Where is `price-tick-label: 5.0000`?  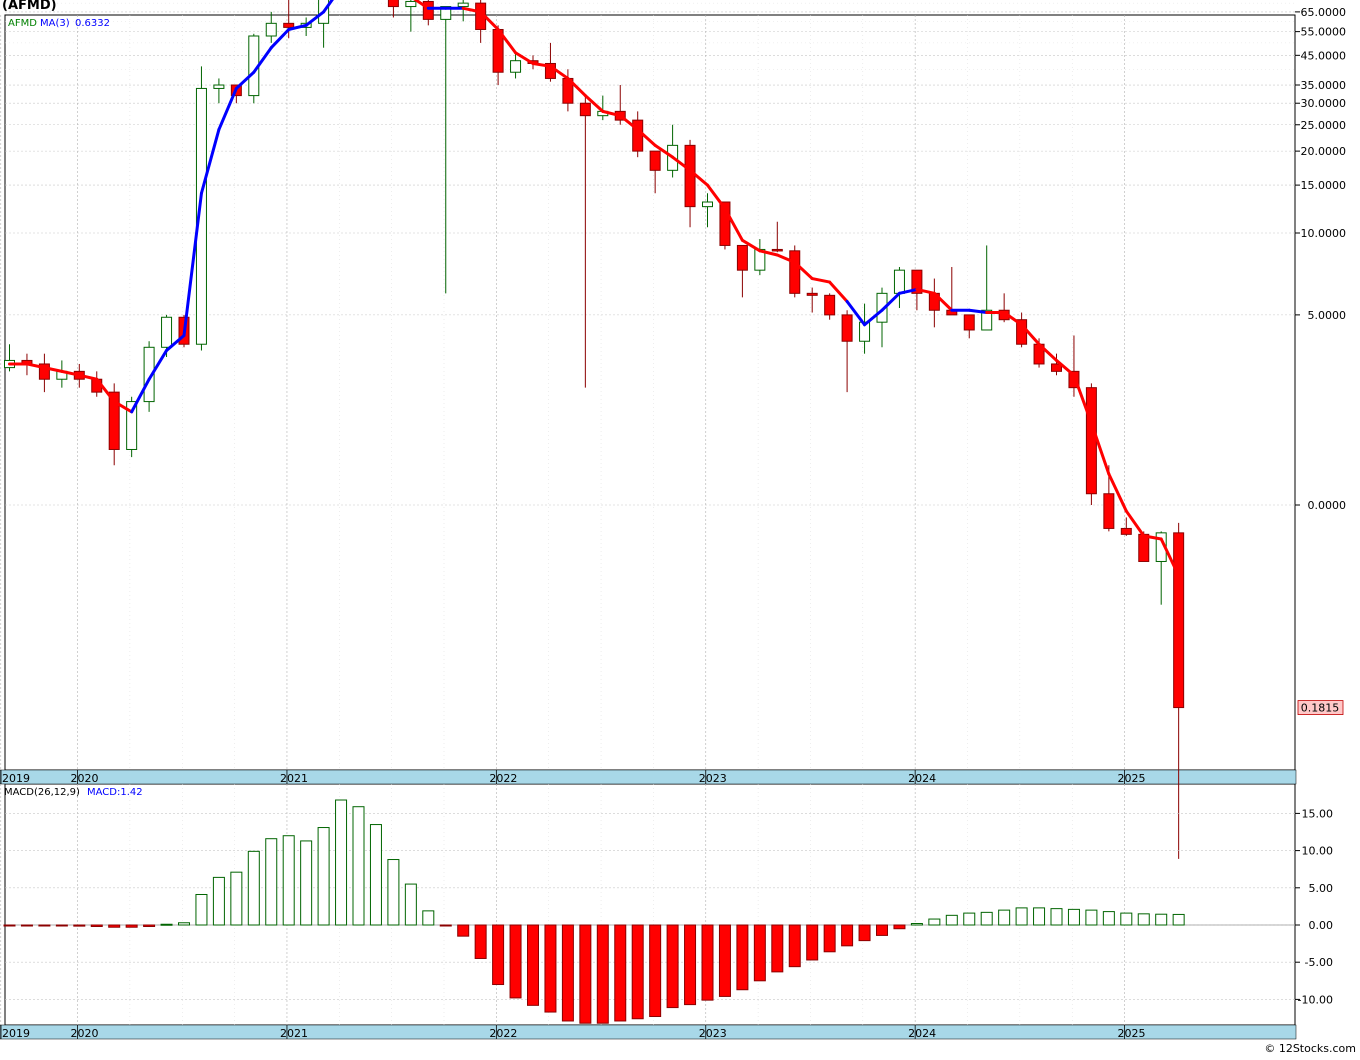
price-tick-label: 5.0000 is located at coordinates (1327, 315).